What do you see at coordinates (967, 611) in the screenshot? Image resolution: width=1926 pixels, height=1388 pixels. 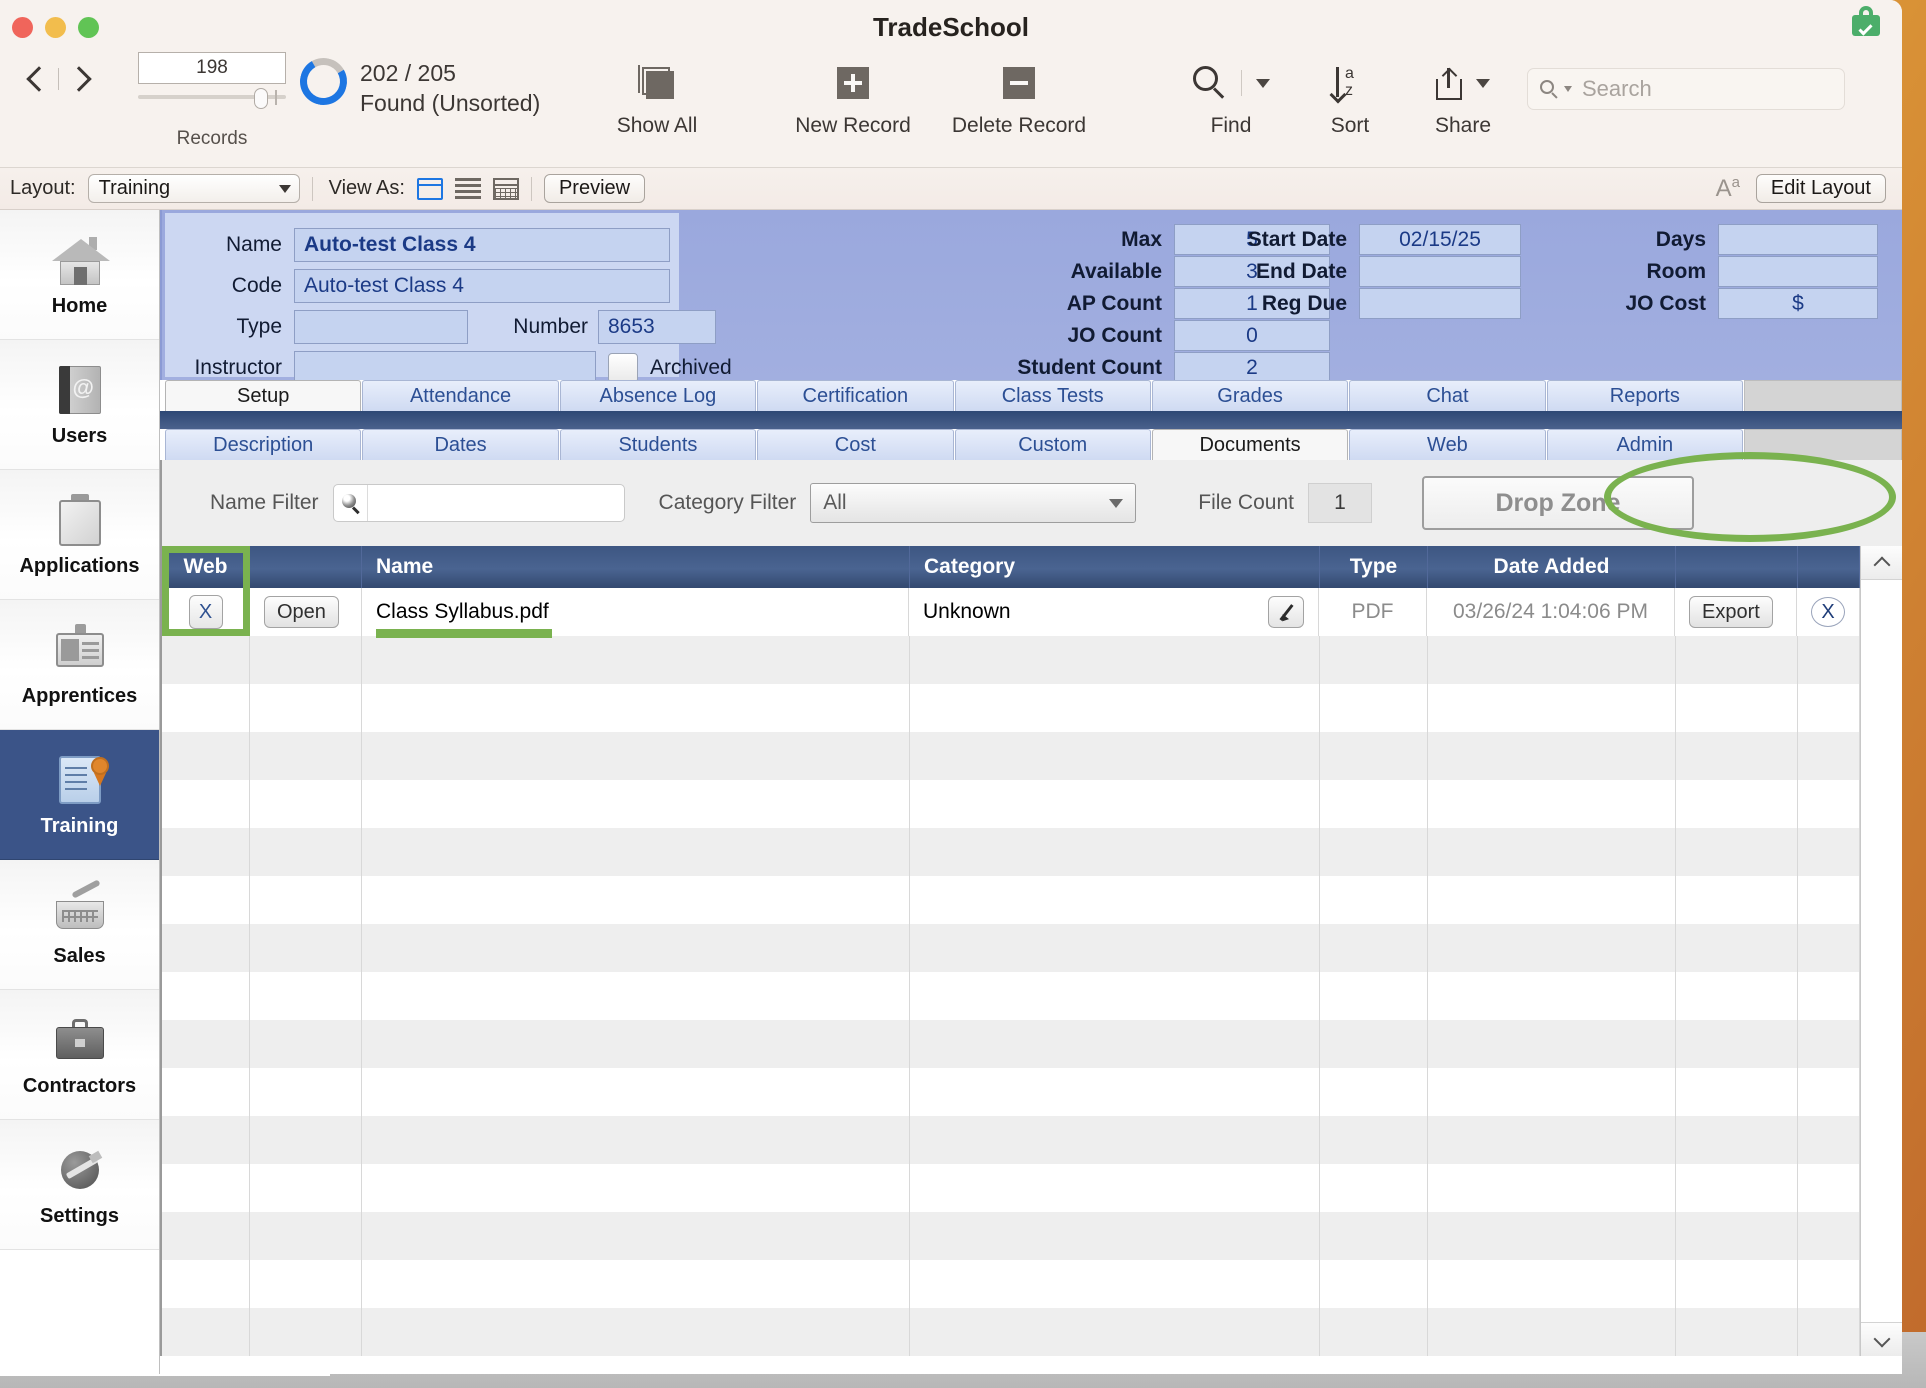 I see `document-category: Unknown` at bounding box center [967, 611].